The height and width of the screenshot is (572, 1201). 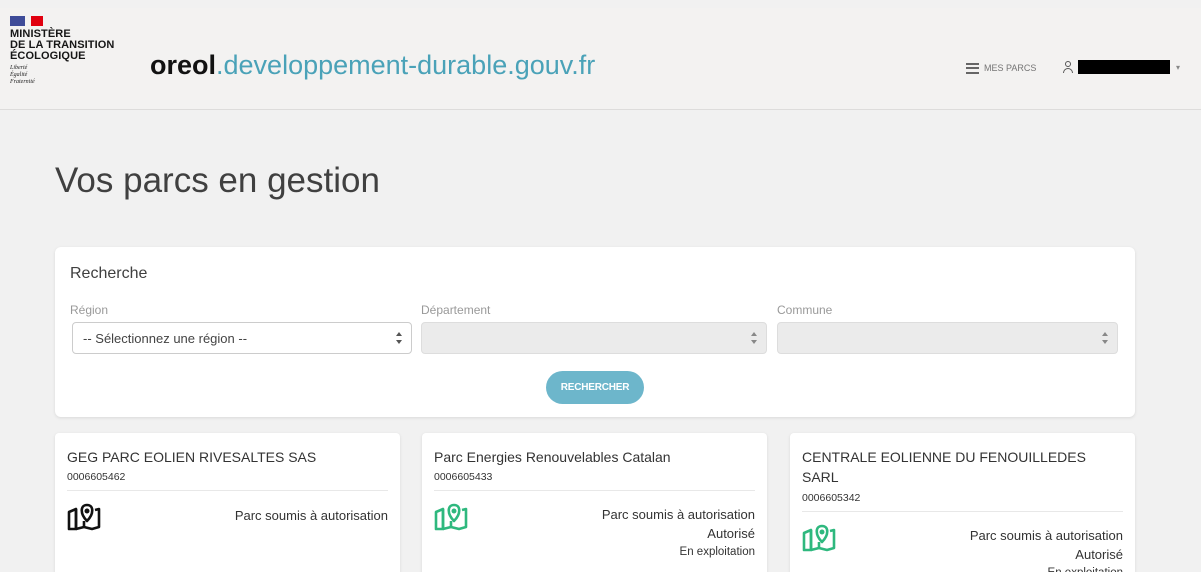 What do you see at coordinates (463, 477) in the screenshot?
I see `parc-id: 0006605433` at bounding box center [463, 477].